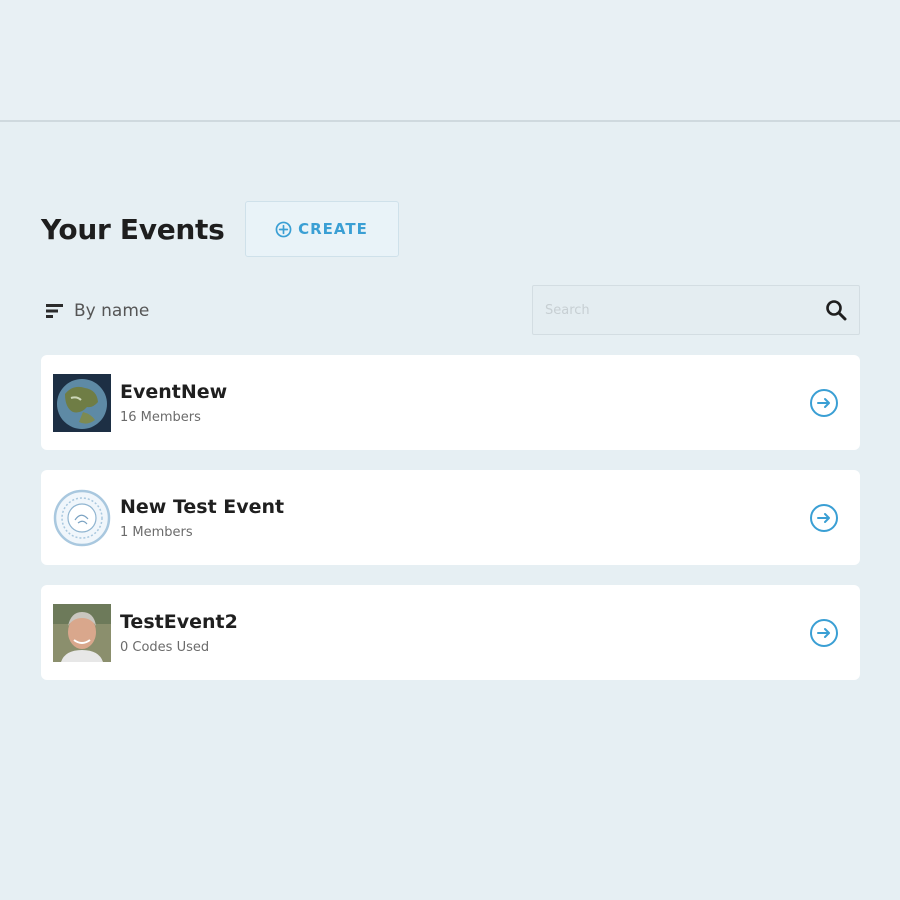 This screenshot has width=900, height=900. What do you see at coordinates (450, 61) in the screenshot?
I see `top-bar` at bounding box center [450, 61].